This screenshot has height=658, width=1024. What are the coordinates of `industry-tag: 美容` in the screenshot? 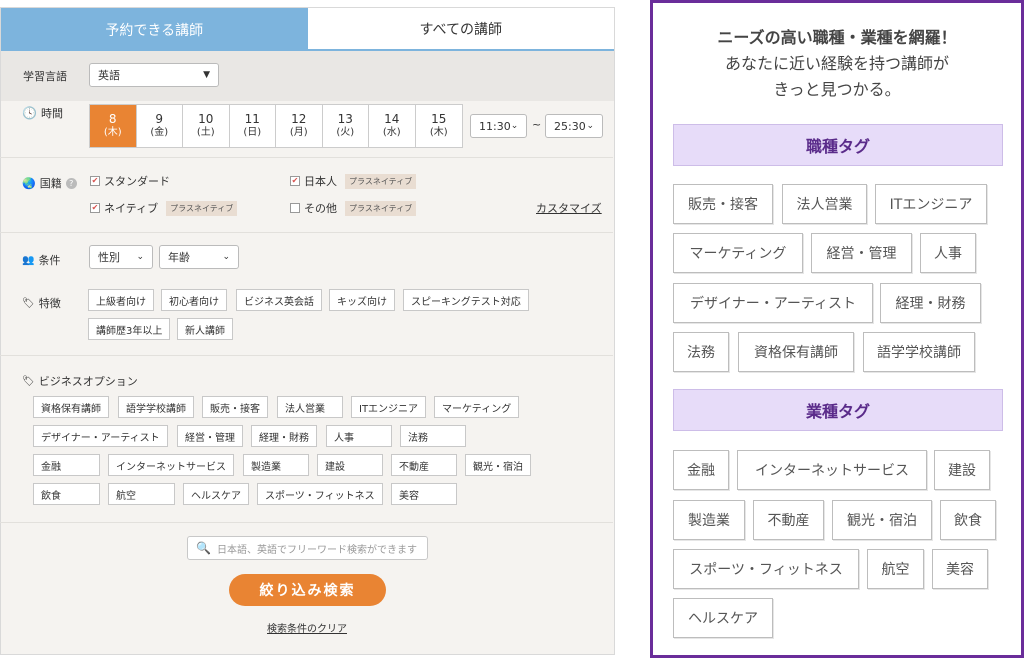 It's located at (960, 569).